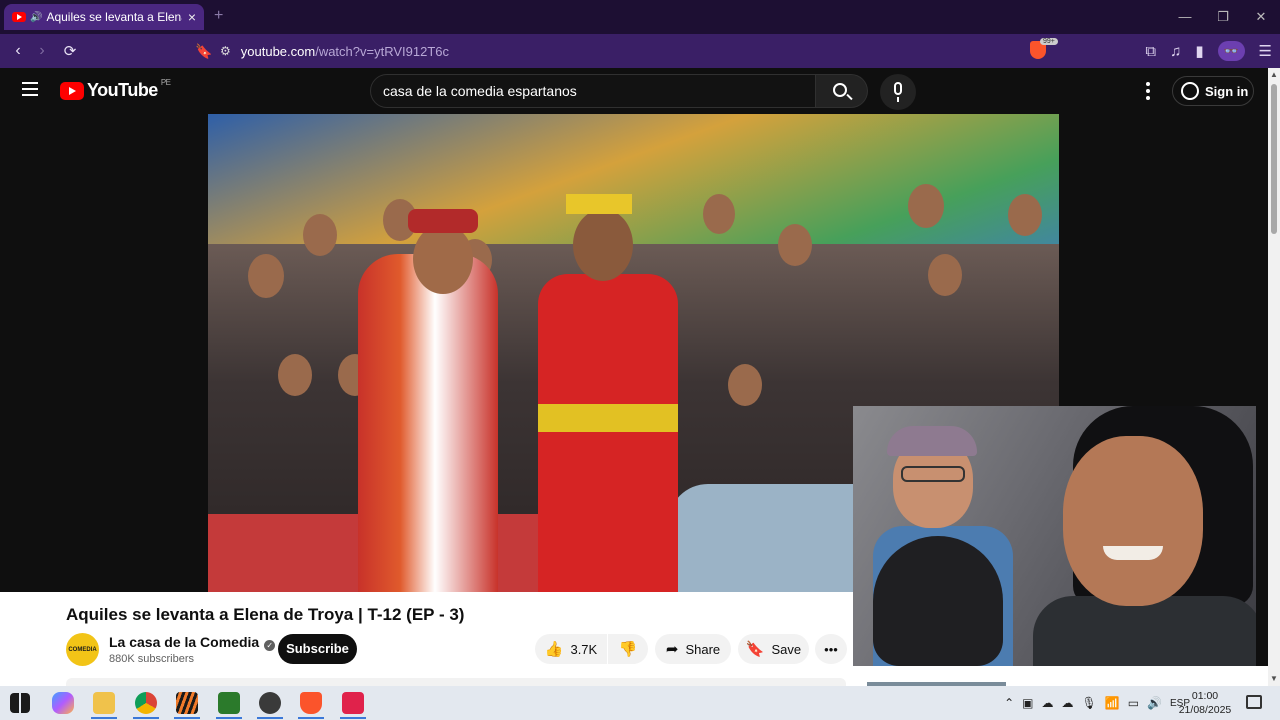  Describe the element at coordinates (1190, 91) in the screenshot. I see `account-icon` at that location.